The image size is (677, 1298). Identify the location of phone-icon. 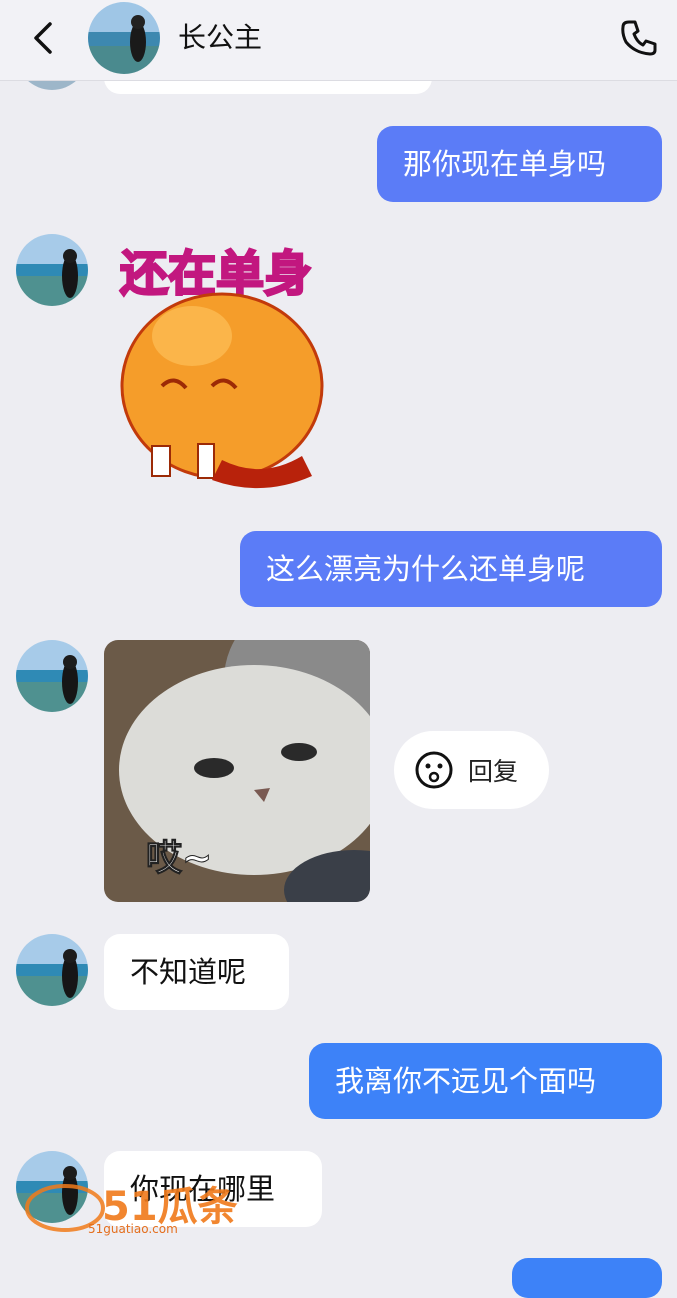
(639, 38).